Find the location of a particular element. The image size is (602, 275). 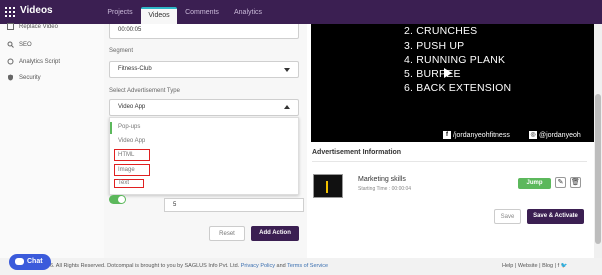

replace-icon is located at coordinates (10, 26).